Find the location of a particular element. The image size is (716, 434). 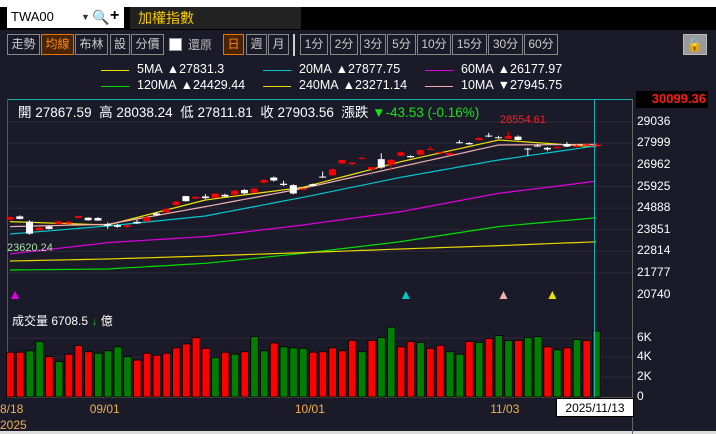

price-tick: 29036 is located at coordinates (654, 120).